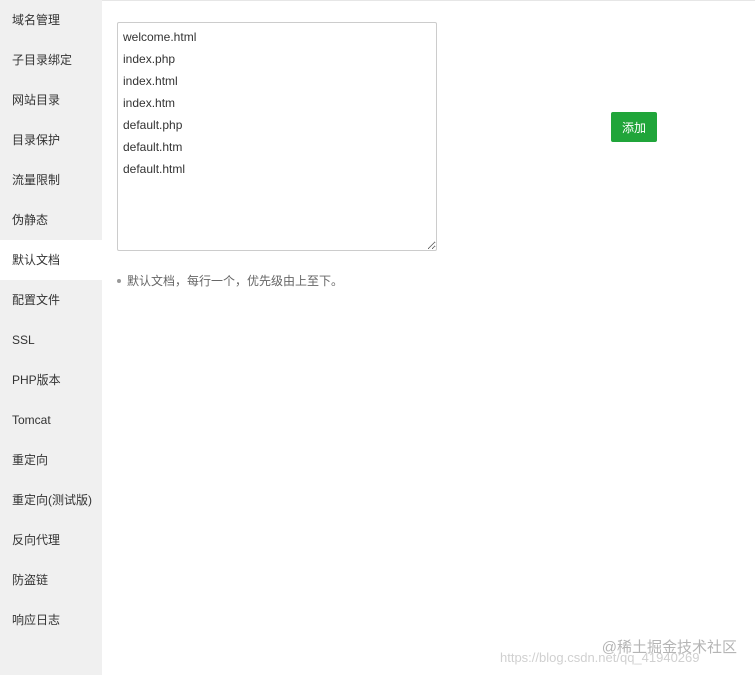 This screenshot has height=675, width=755. I want to click on help-text: 默认文档，每行一个，优先级由上至下。, so click(235, 281).